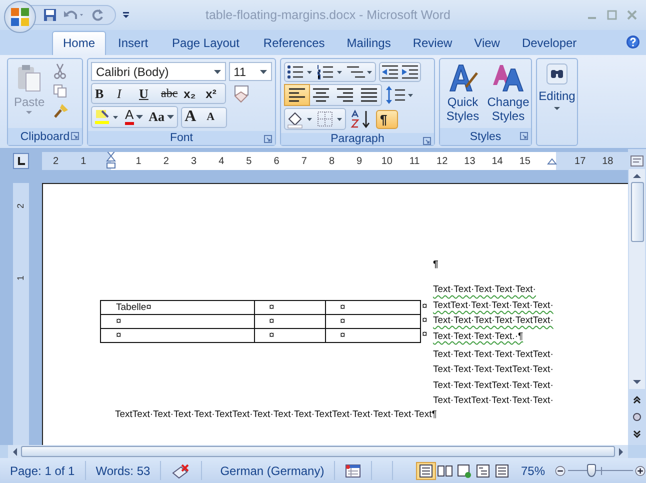  Describe the element at coordinates (637, 434) in the screenshot. I see `next-page-icon` at that location.